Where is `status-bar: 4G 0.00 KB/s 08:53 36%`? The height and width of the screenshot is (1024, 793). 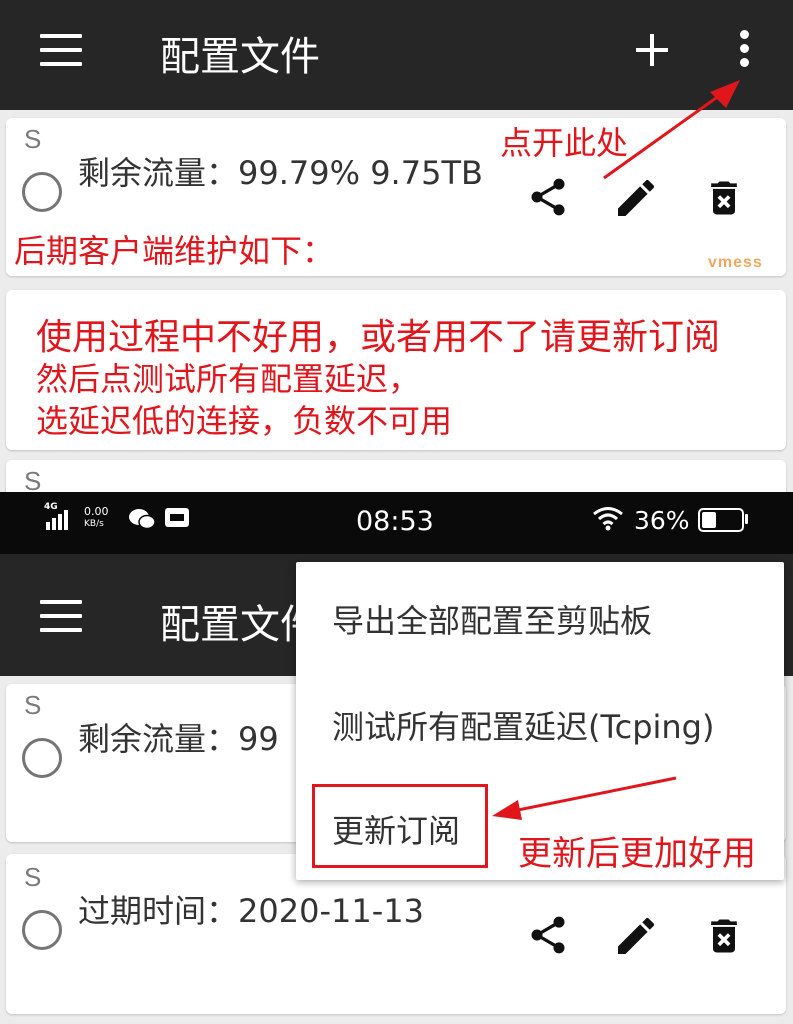
status-bar: 4G 0.00 KB/s 08:53 36% is located at coordinates (396, 523).